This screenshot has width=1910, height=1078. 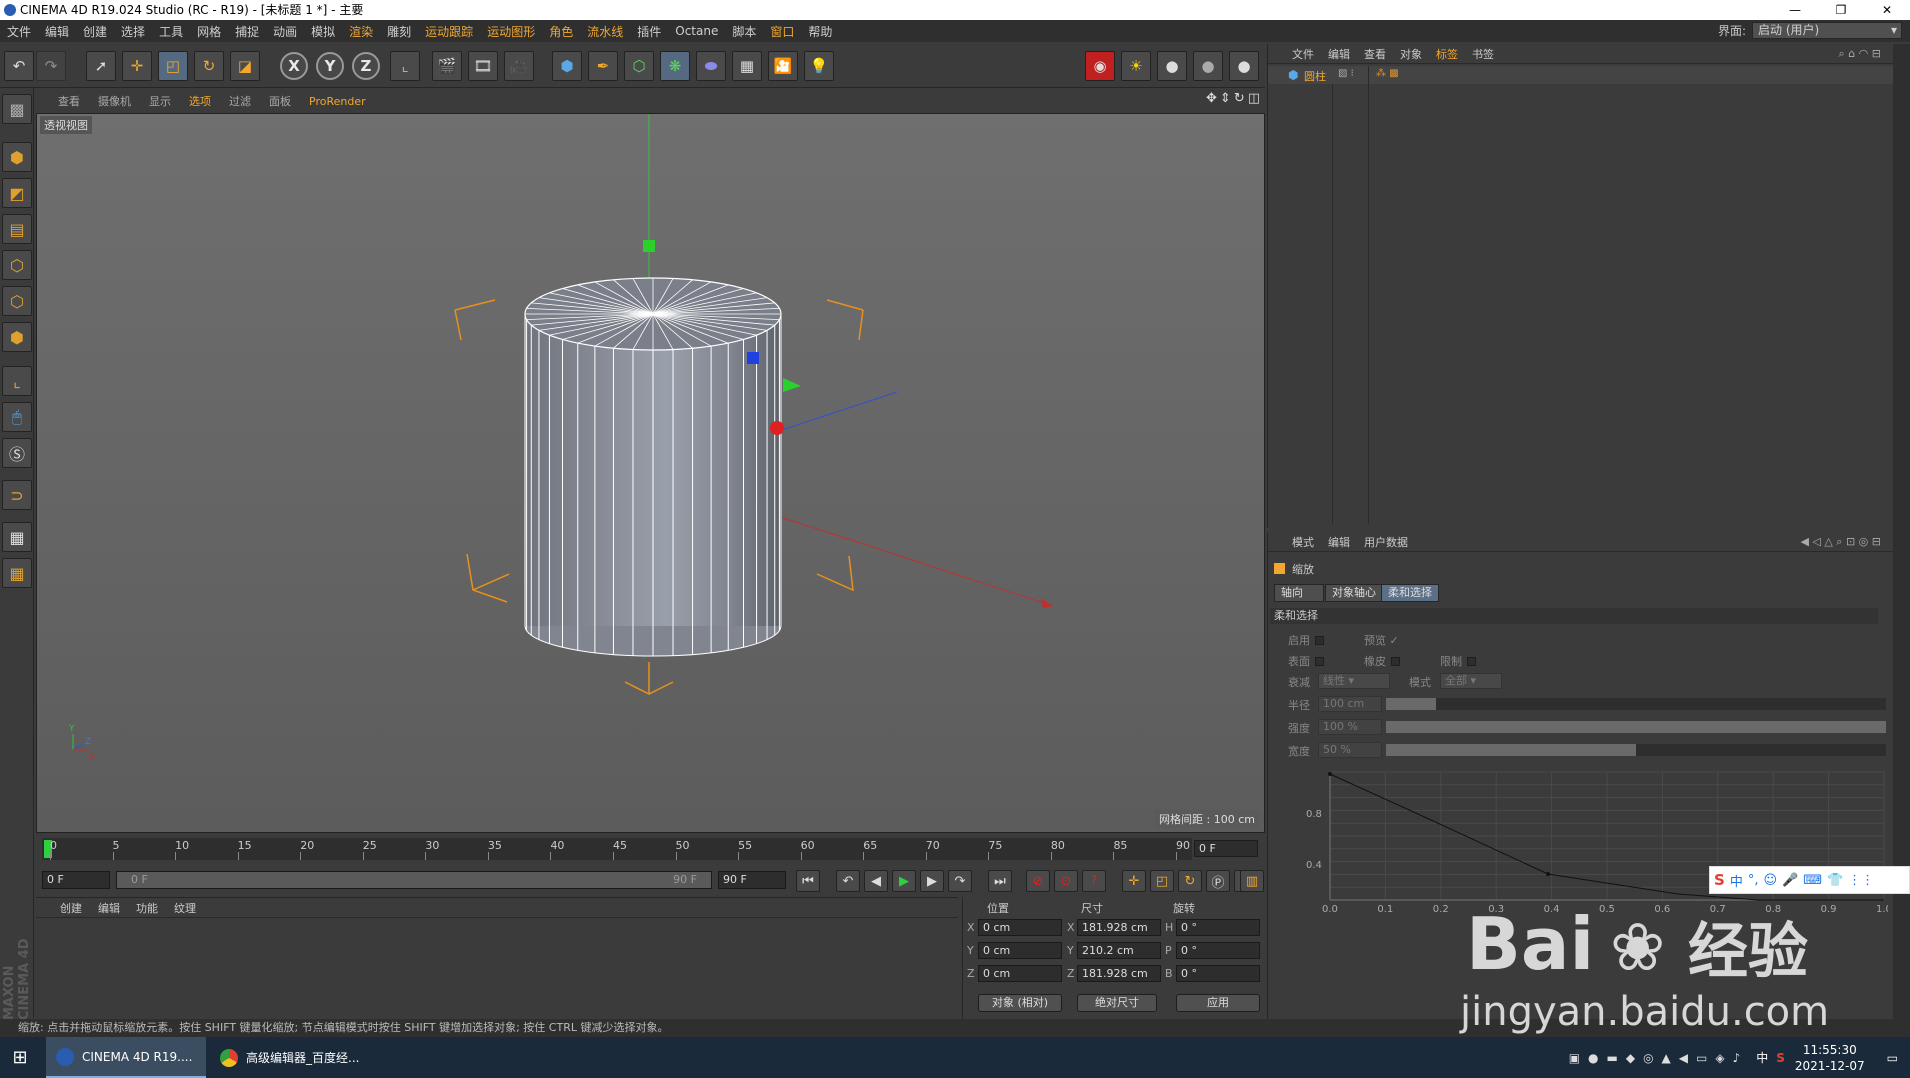 I want to click on position-z-field: 0 cm, so click(x=1020, y=973).